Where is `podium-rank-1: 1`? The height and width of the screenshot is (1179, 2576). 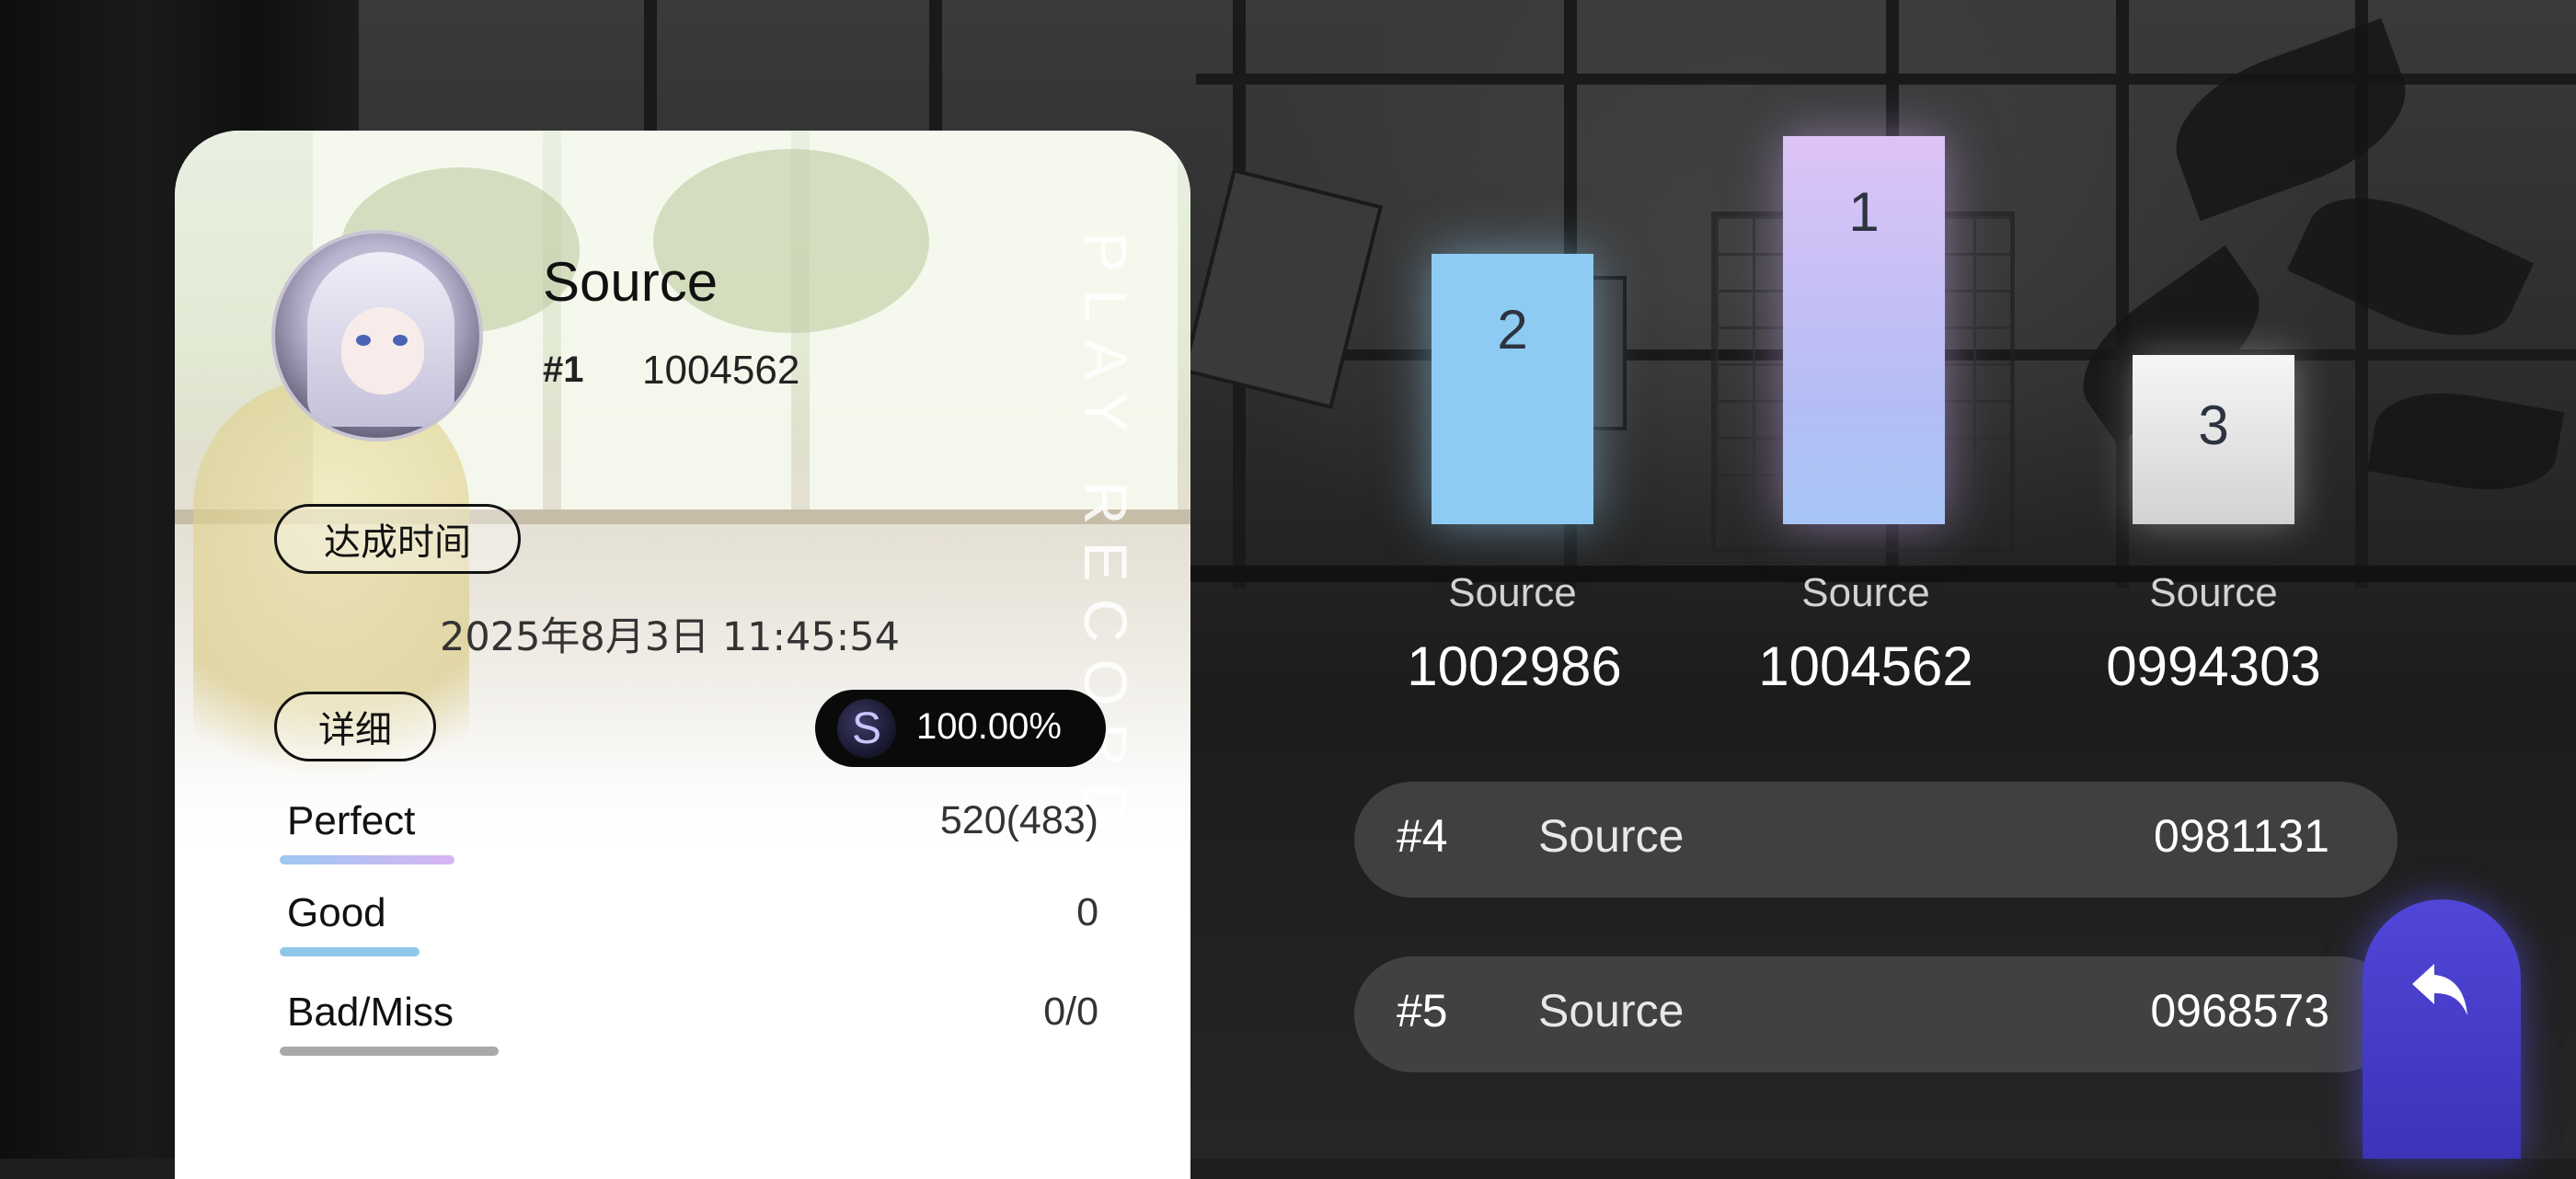 podium-rank-1: 1 is located at coordinates (1864, 212).